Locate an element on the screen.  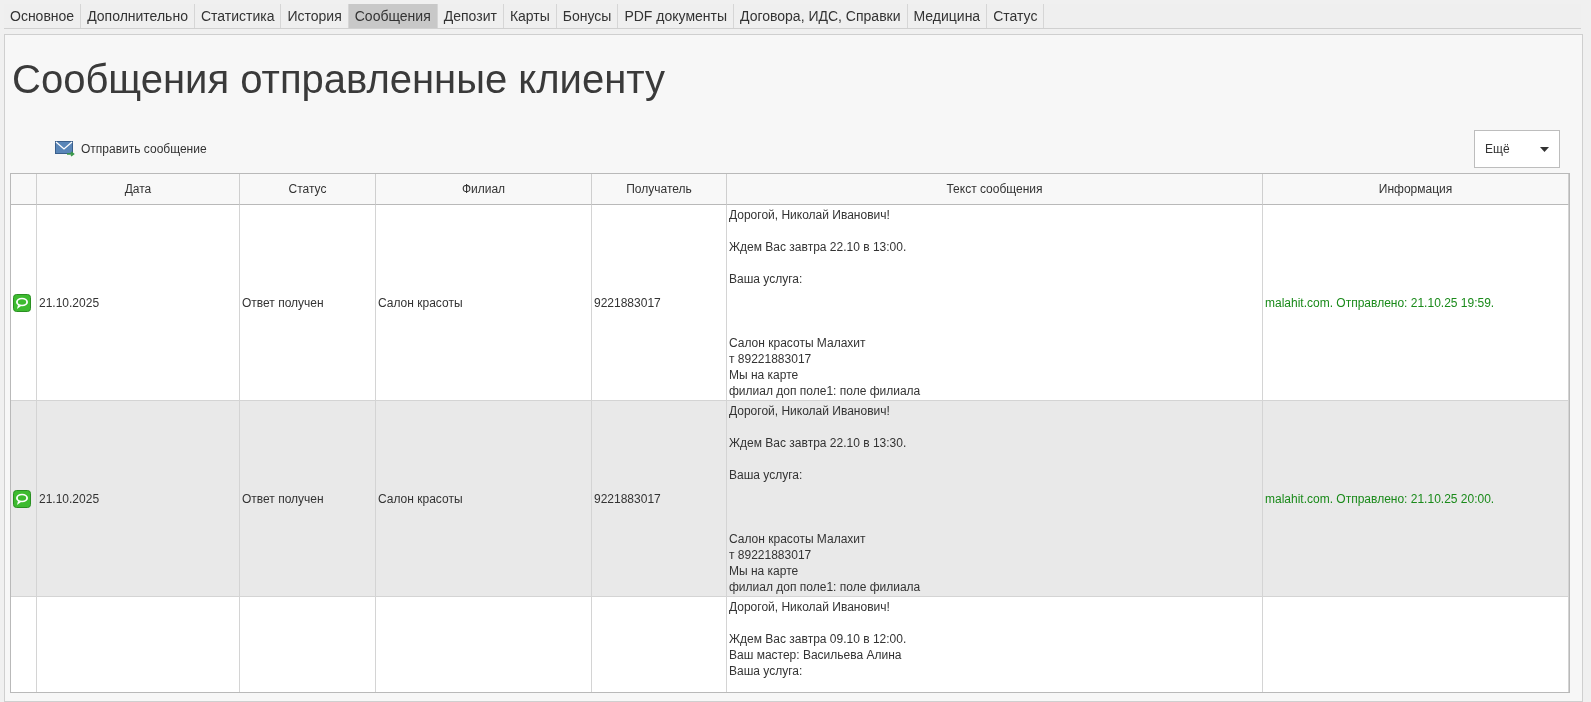
message-text: Дорогой, Николай Иванович! Ждем Вас завтра 22.10 в 13:30. Ваша услуга: Салон красоты Малахит т 89221883017 Мы на карте филиал доп поле1: поле филиала is located at coordinates (825, 499).